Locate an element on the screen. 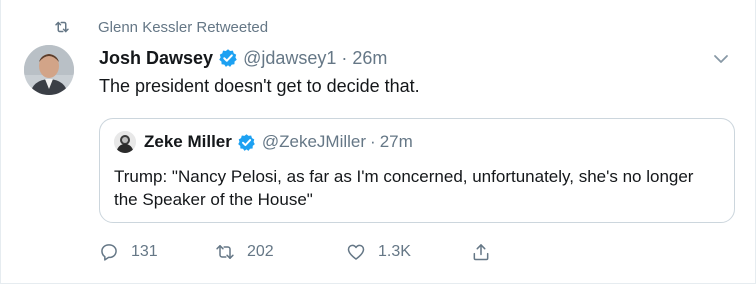 The image size is (756, 284). avatar is located at coordinates (49, 70).